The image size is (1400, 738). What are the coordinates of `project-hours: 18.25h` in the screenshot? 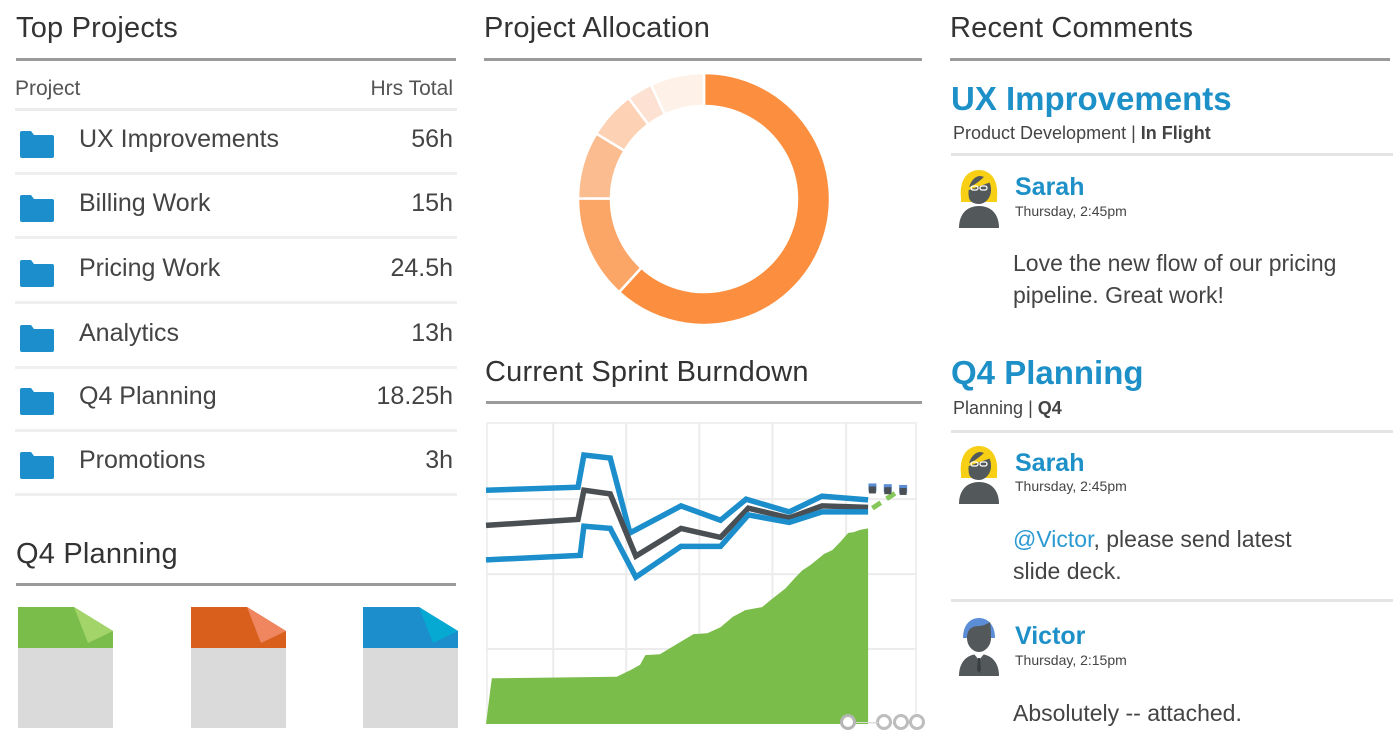 It's located at (414, 396).